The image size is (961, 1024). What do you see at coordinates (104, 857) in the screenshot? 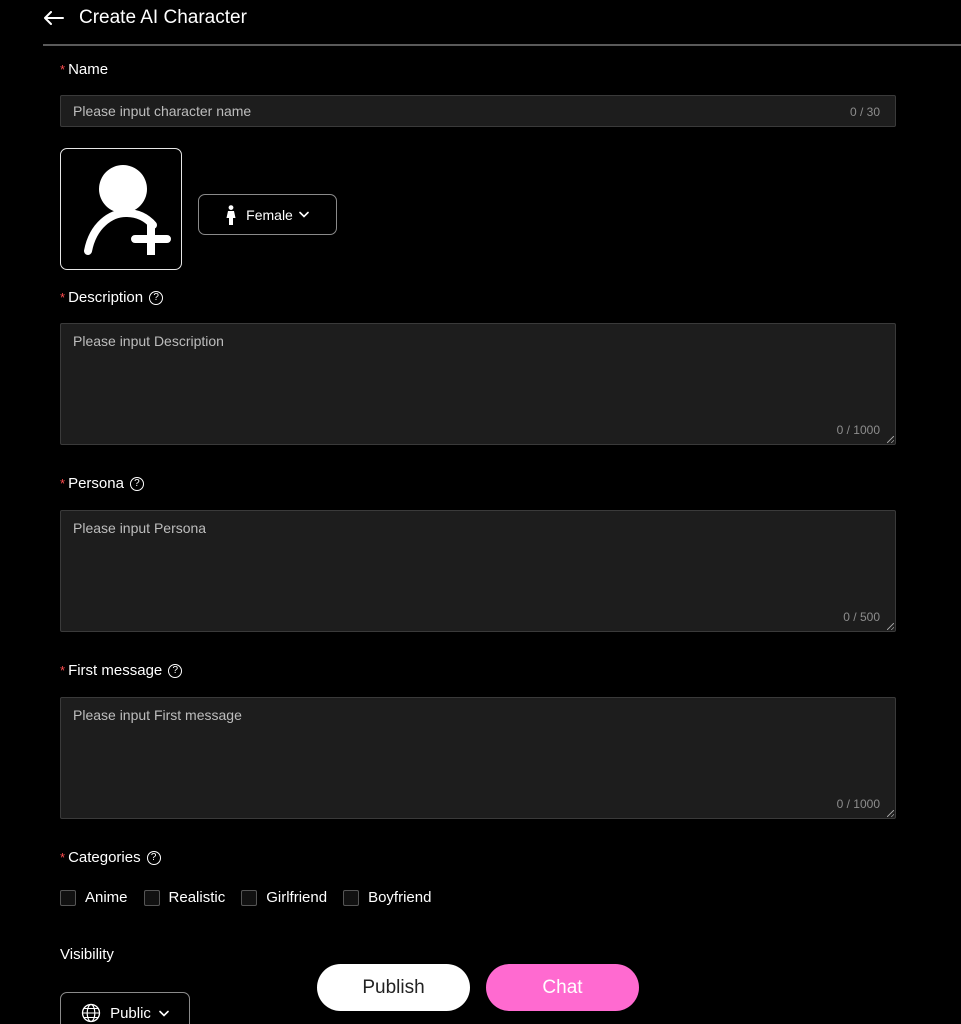
I see `categories-label-text: Categories` at bounding box center [104, 857].